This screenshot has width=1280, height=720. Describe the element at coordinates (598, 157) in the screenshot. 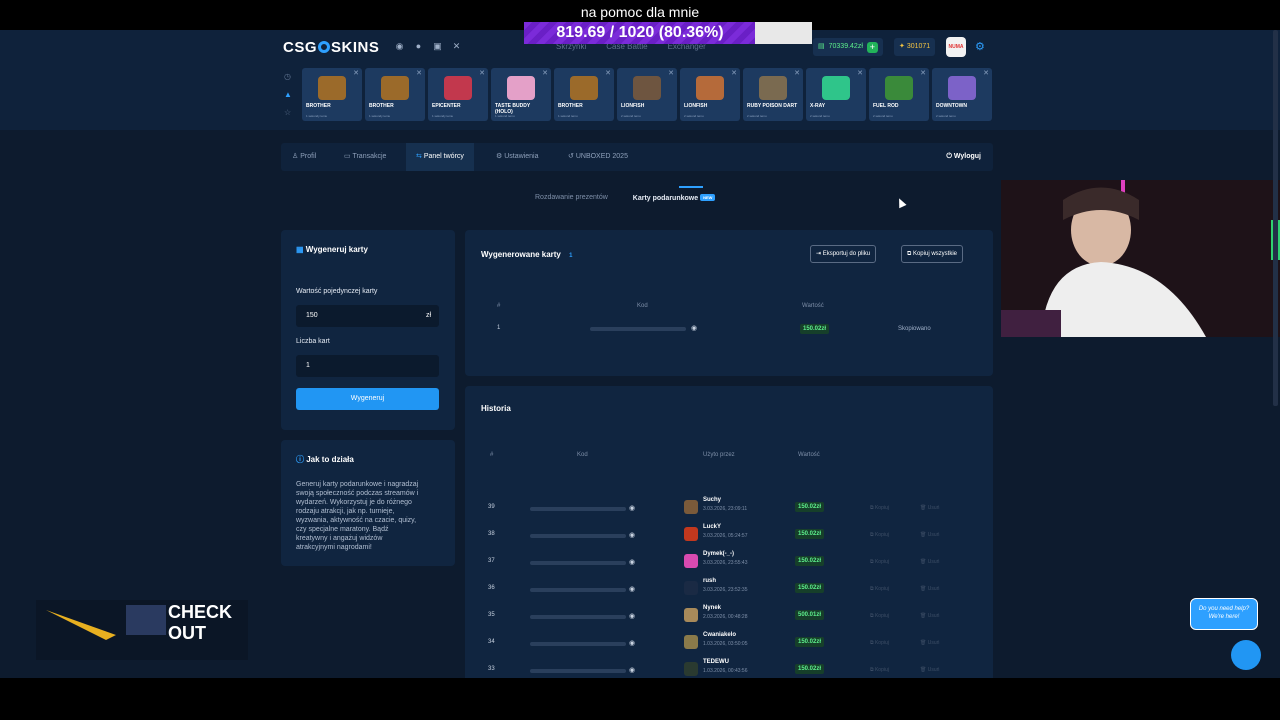

I see `tab-unboxed: ↺ UNBOXED 2025` at that location.